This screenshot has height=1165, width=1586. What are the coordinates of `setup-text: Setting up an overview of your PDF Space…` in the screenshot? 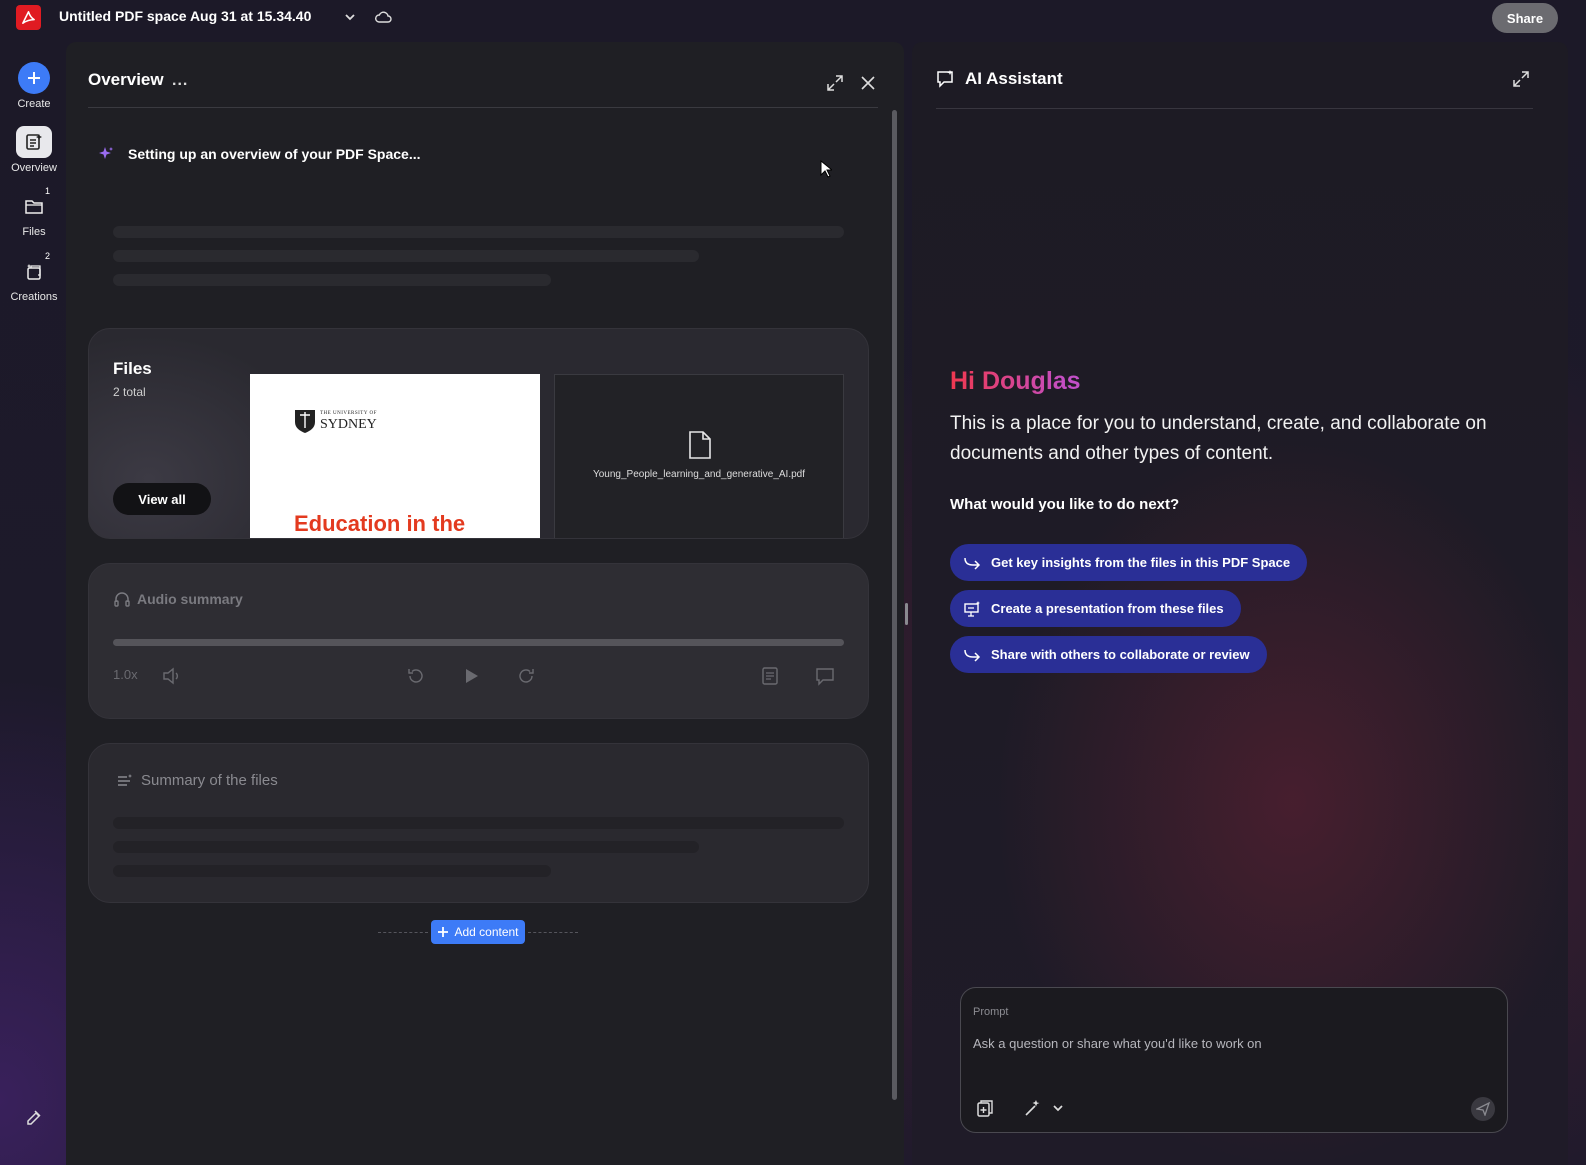 It's located at (274, 154).